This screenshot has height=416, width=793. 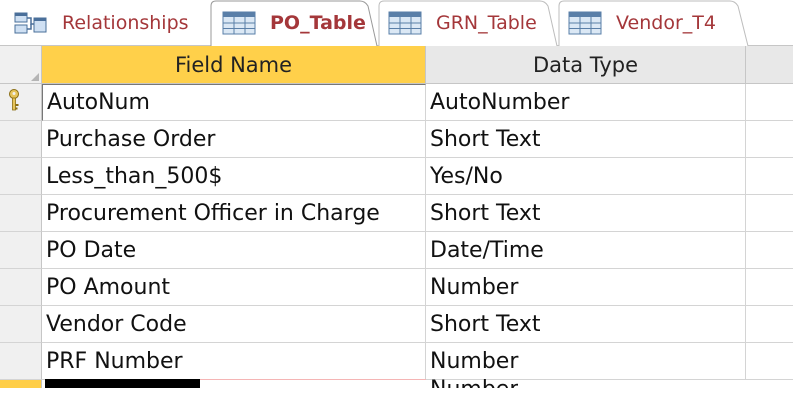 What do you see at coordinates (234, 361) in the screenshot?
I see `field-name-cell: PRF Number` at bounding box center [234, 361].